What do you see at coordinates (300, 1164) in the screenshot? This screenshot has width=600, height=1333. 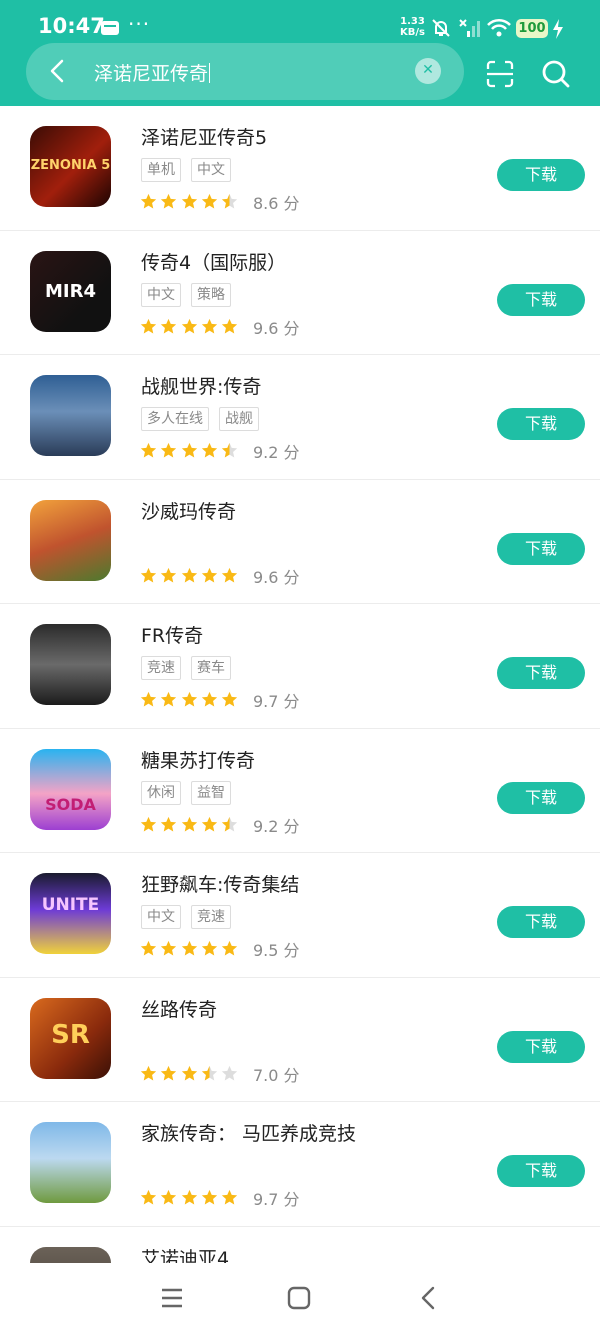 I see `app-list-item: 家族传奇： 马匹养成竞技 9.7 分 下载` at bounding box center [300, 1164].